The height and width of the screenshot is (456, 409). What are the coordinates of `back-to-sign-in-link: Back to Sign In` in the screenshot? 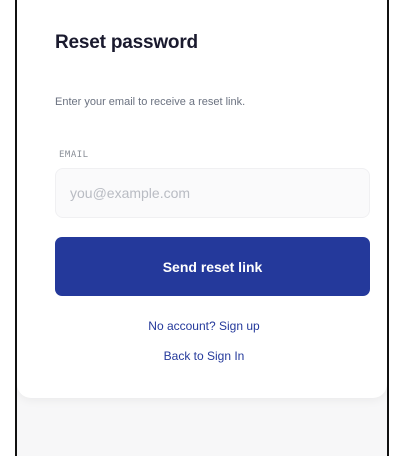 It's located at (202, 356).